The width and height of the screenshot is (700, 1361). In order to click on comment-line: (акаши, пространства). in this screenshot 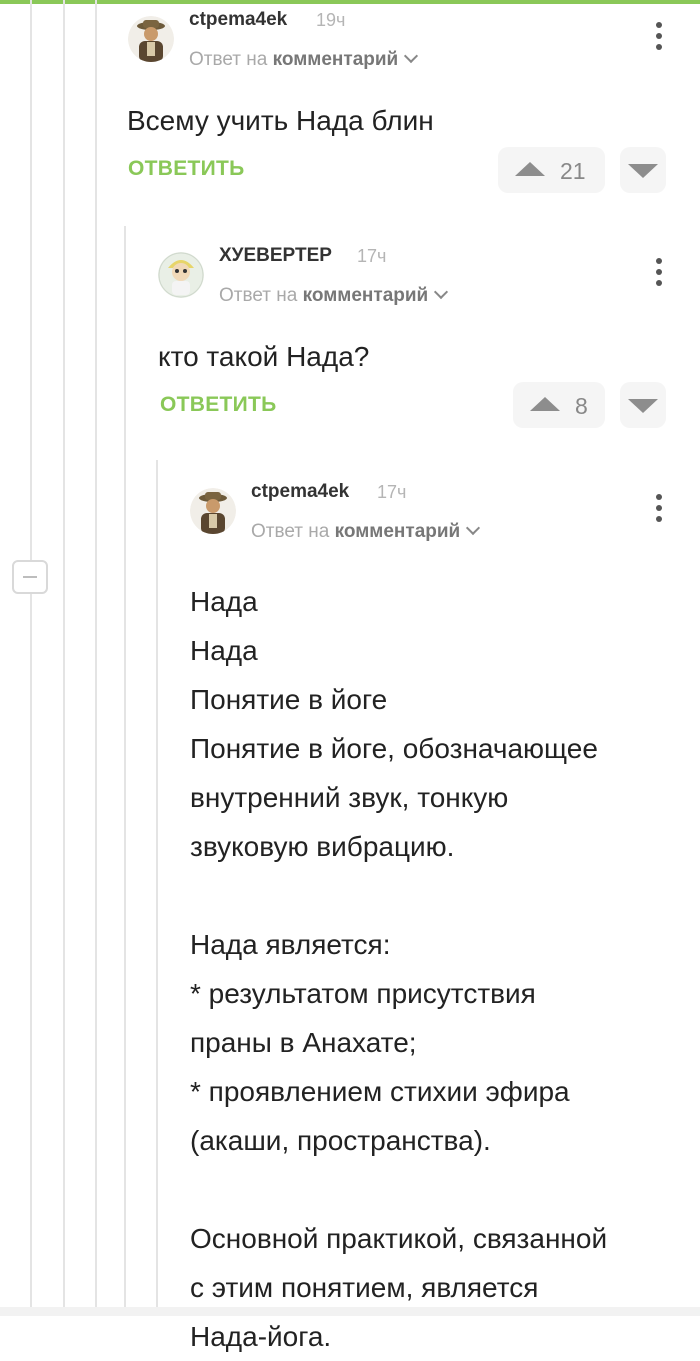, I will do `click(340, 1140)`.